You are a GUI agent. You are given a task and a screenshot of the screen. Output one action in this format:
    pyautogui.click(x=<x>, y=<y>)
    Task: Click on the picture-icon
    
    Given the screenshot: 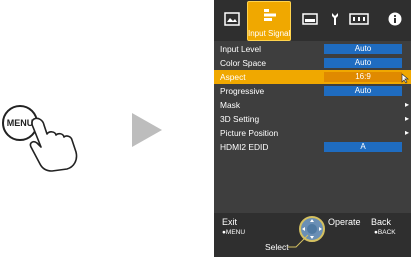 What is the action you would take?
    pyautogui.click(x=232, y=19)
    